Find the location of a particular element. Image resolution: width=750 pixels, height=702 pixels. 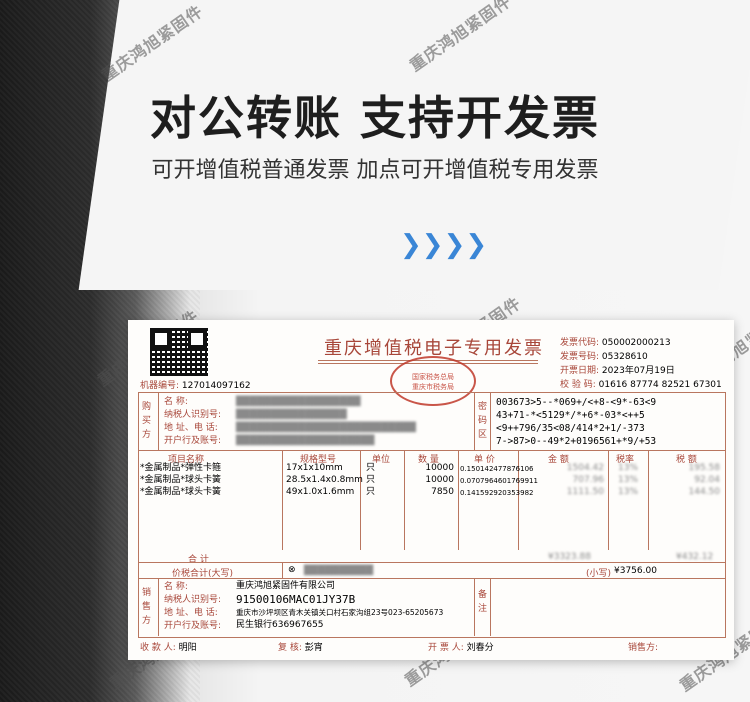

item-tax: 144.50 is located at coordinates (704, 492).